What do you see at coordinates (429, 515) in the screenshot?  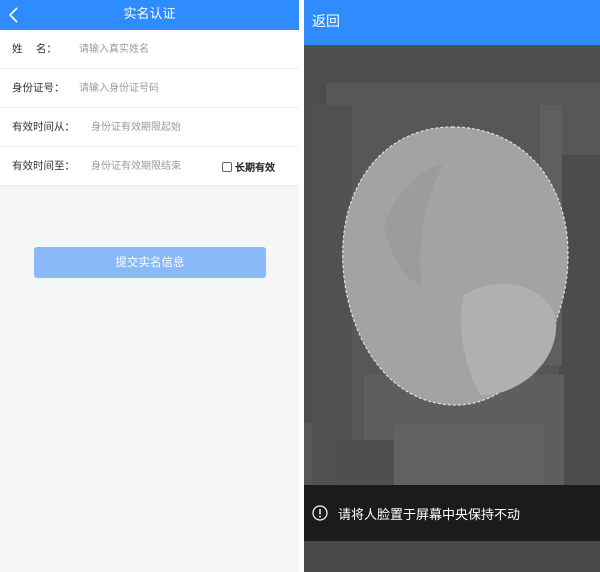 I see `hint-text: 请将人脸置于屏幕中央保持不动` at bounding box center [429, 515].